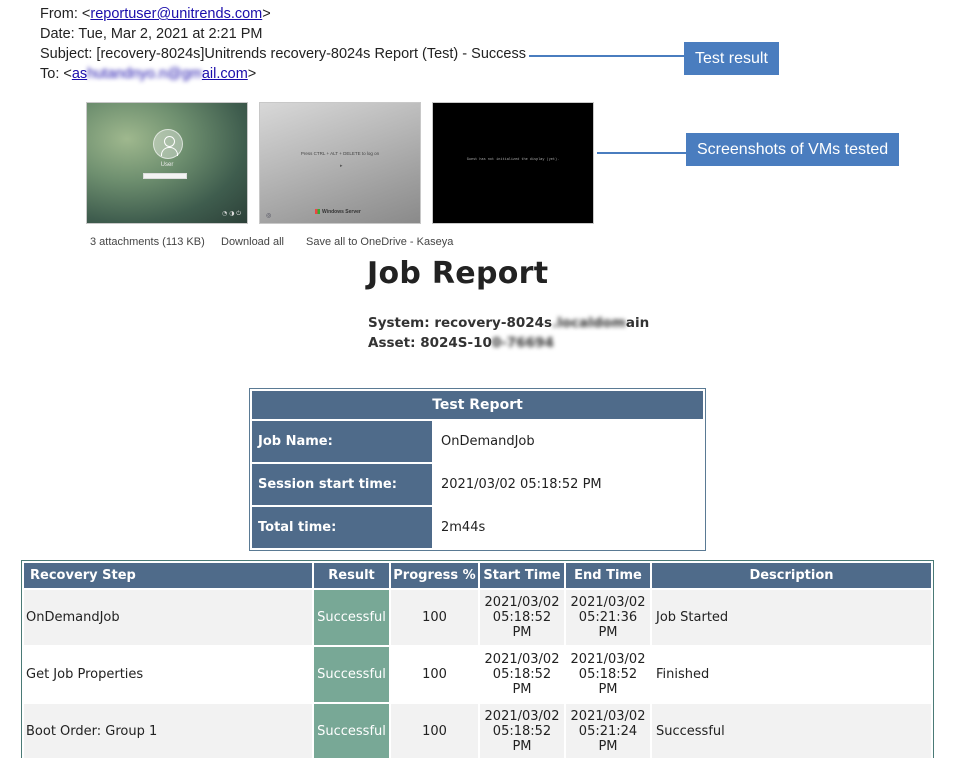  I want to click on callout-test-result: Test result, so click(731, 58).